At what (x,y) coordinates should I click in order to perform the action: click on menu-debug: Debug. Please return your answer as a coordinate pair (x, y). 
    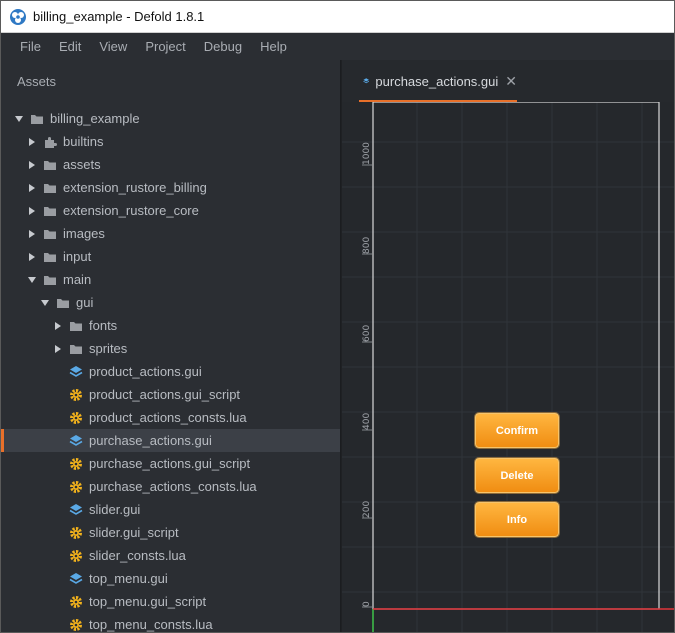
    Looking at the image, I should click on (223, 46).